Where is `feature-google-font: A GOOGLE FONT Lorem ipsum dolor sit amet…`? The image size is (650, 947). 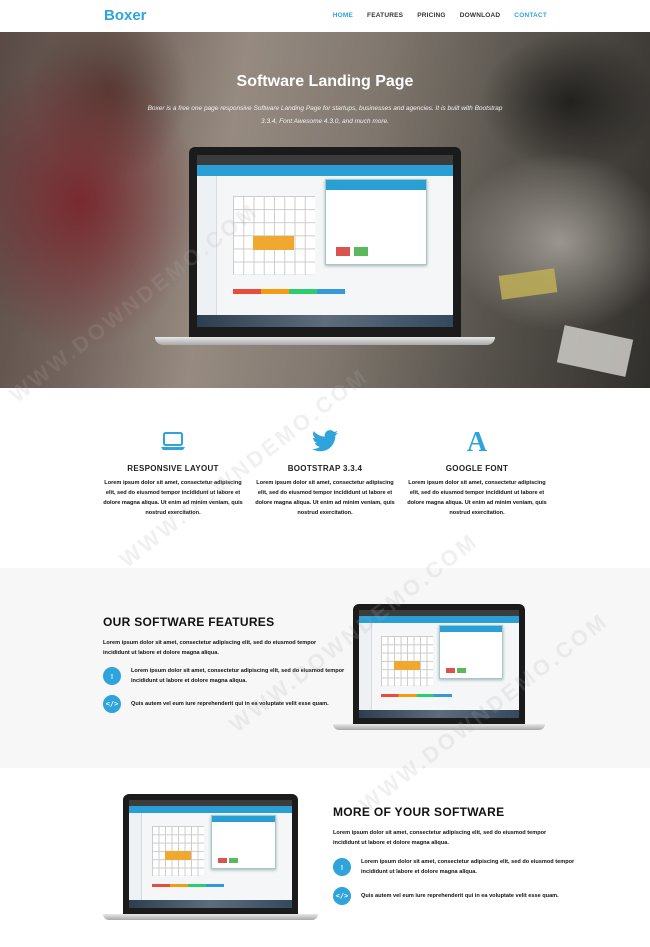
feature-google-font: A GOOGLE FONT Lorem ipsum dolor sit amet… is located at coordinates (477, 473).